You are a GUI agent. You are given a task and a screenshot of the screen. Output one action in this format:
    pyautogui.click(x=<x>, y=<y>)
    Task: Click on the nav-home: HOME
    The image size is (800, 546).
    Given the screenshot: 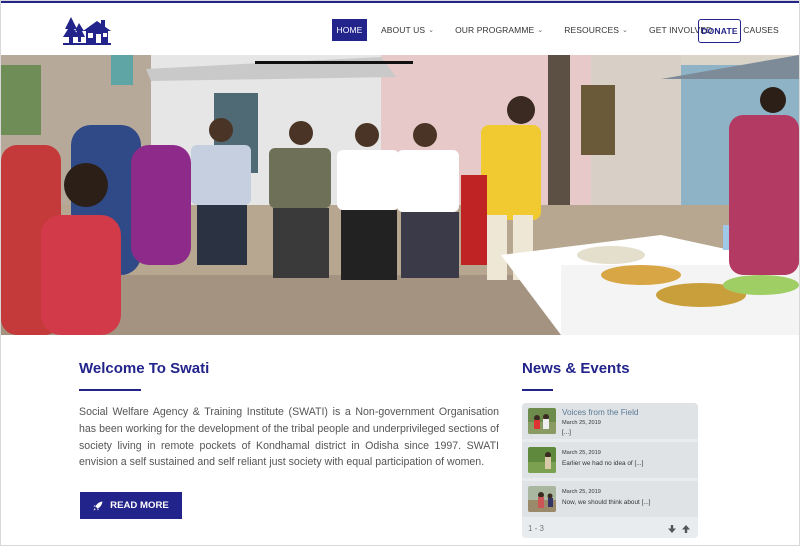 What is the action you would take?
    pyautogui.click(x=349, y=30)
    